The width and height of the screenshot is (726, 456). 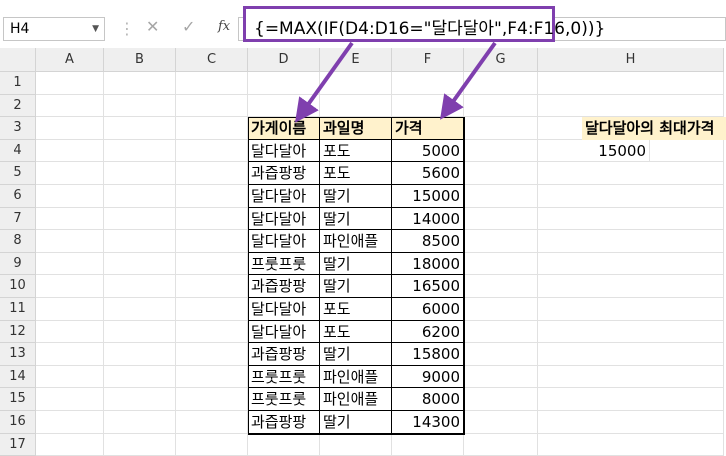 What do you see at coordinates (324, 82) in the screenshot?
I see `arrow-to-column-d` at bounding box center [324, 82].